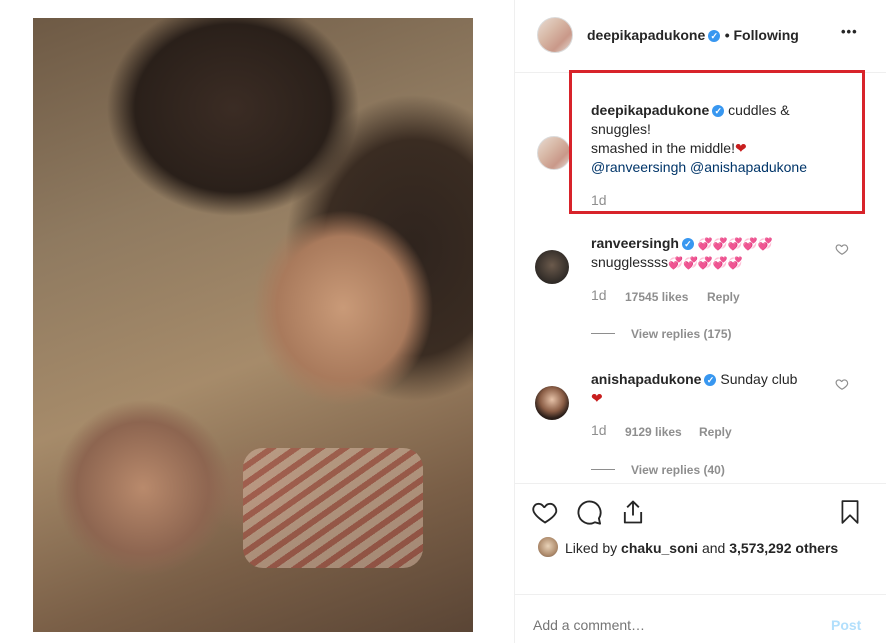 Image resolution: width=886 pixels, height=644 pixels. I want to click on post-header: deepikapadukone ✓ • Following •••, so click(700, 36).